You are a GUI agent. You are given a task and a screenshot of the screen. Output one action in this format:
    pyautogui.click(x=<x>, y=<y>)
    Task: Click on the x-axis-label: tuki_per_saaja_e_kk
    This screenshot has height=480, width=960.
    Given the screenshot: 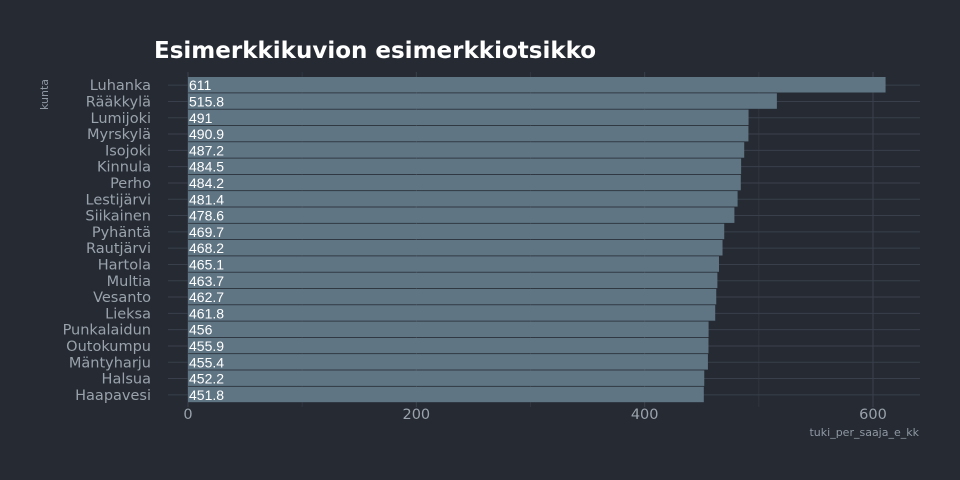 What is the action you would take?
    pyautogui.click(x=864, y=432)
    